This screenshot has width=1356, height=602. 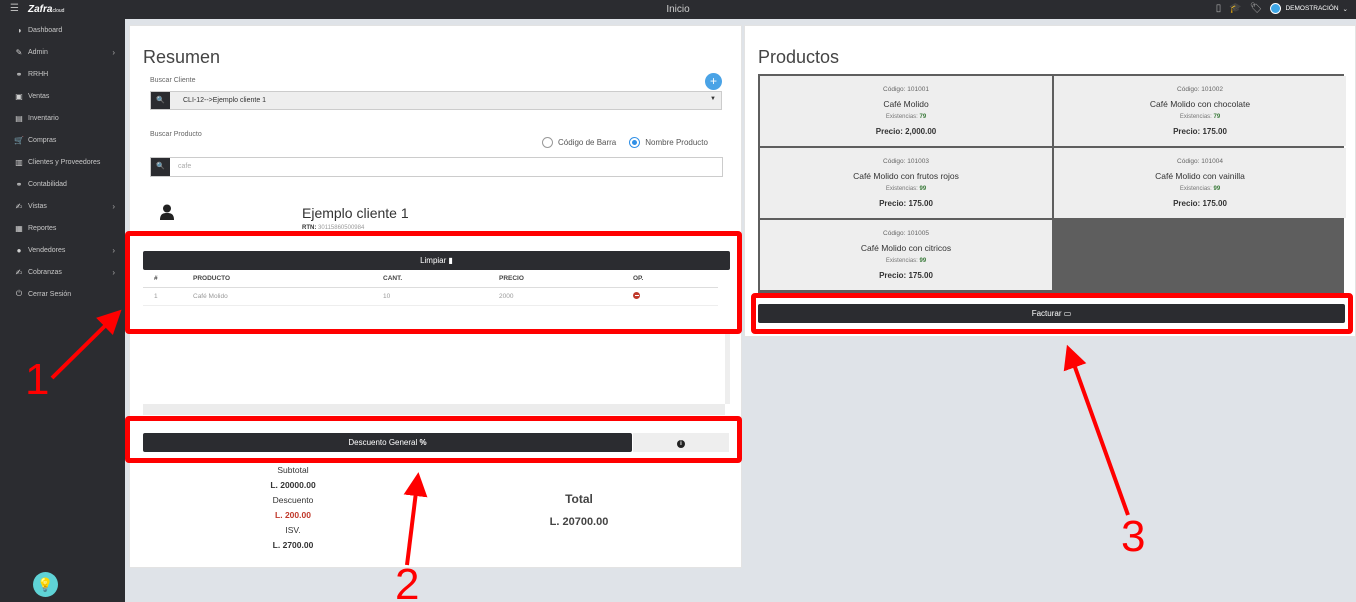 What do you see at coordinates (407, 581) in the screenshot?
I see `annotation-number-2: 2` at bounding box center [407, 581].